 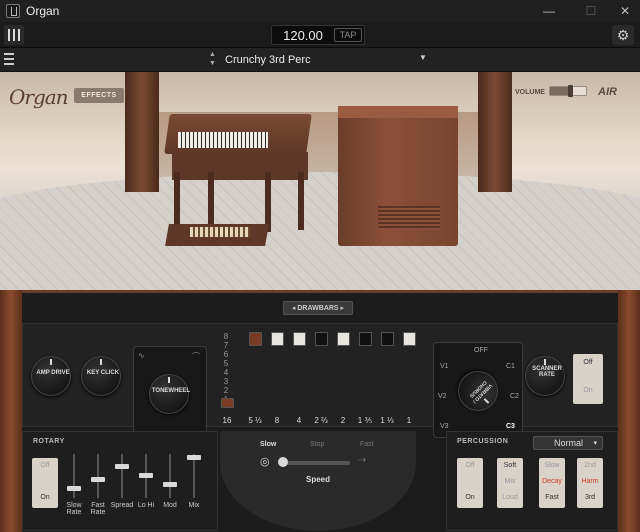 I want to click on rotary-title: ROTARY, so click(x=49, y=441).